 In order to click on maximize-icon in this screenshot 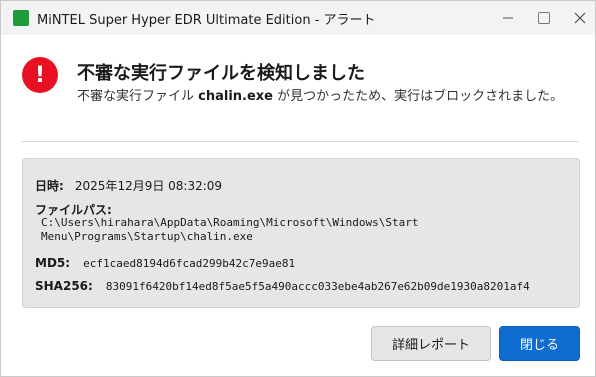, I will do `click(544, 18)`.